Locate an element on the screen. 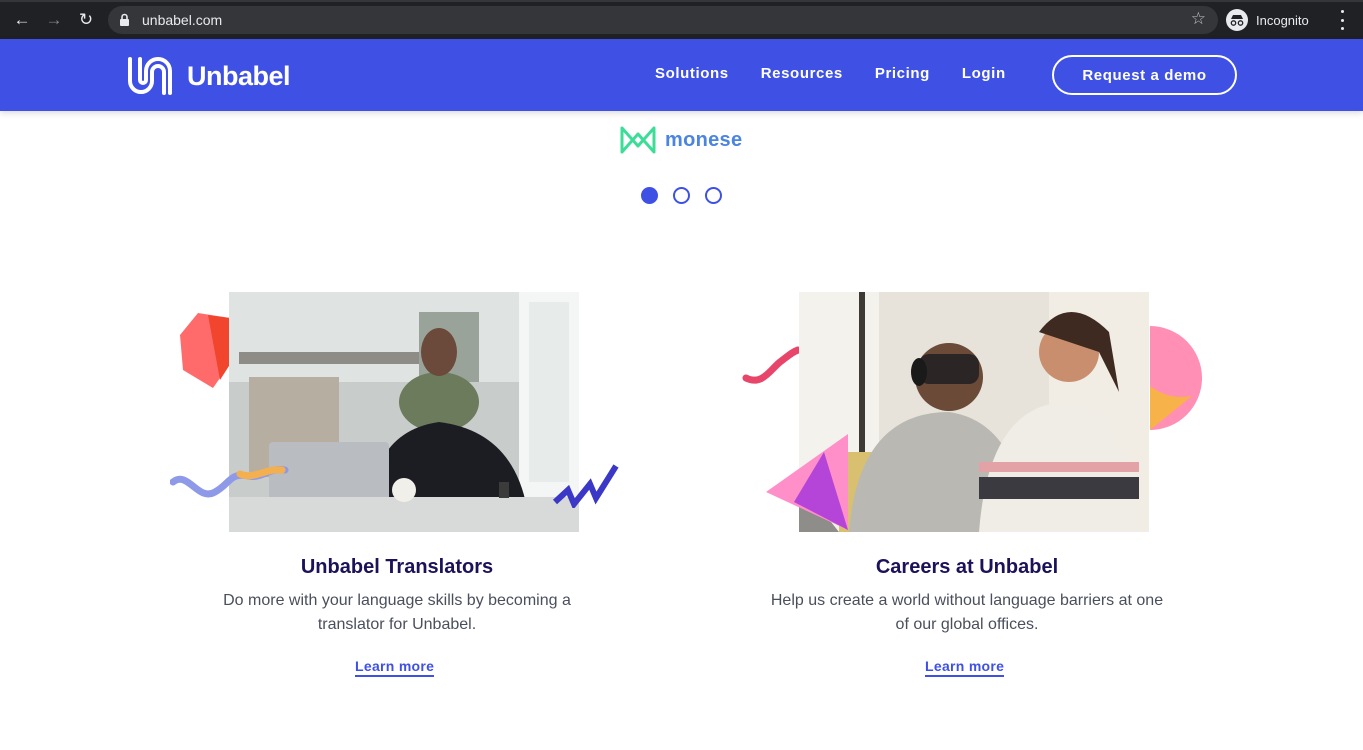 Image resolution: width=1363 pixels, height=750 pixels. forward-arrow-icon: → is located at coordinates (54, 20).